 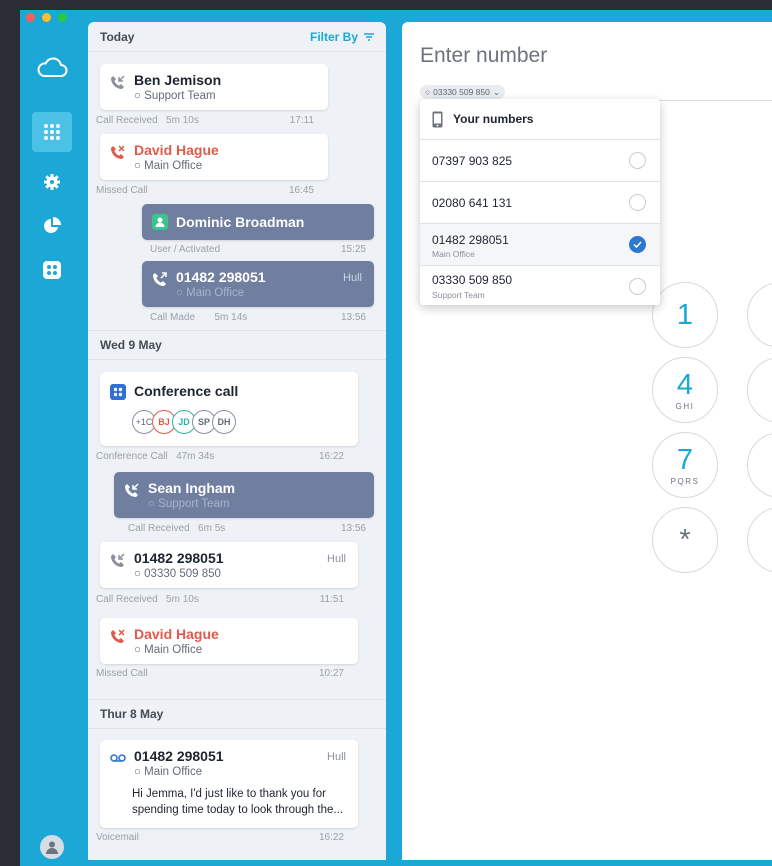 What do you see at coordinates (437, 119) in the screenshot?
I see `phone-icon` at bounding box center [437, 119].